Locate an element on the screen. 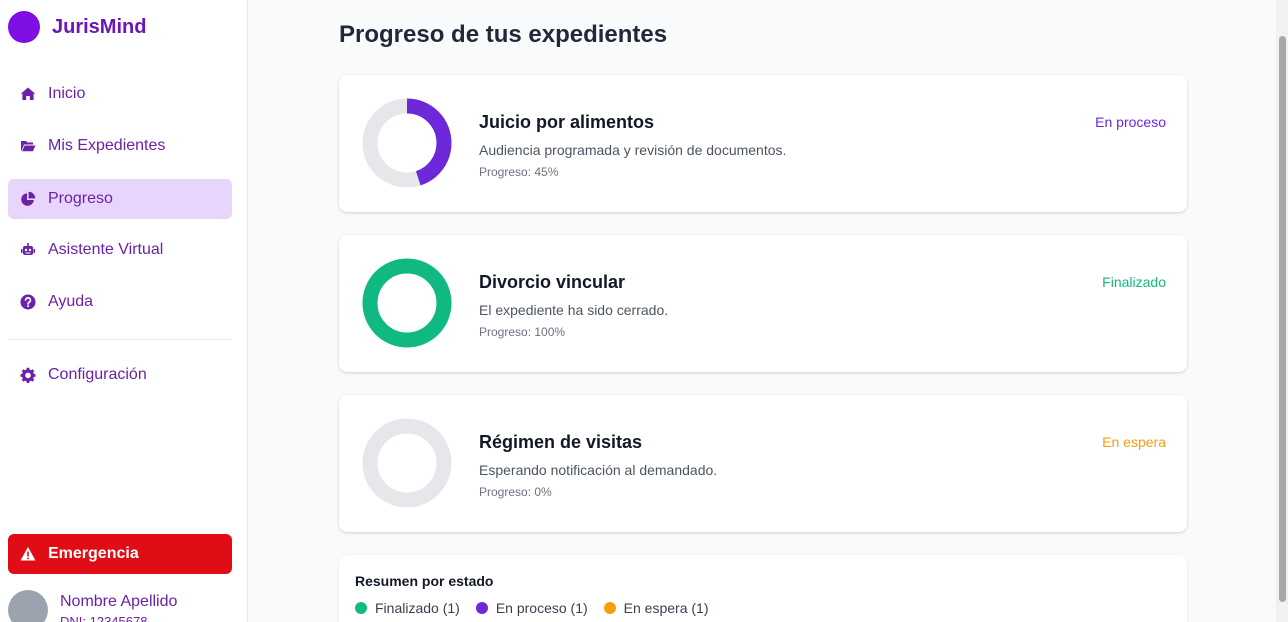 This screenshot has height=622, width=1288. case-title: Divorcio vincular is located at coordinates (552, 282).